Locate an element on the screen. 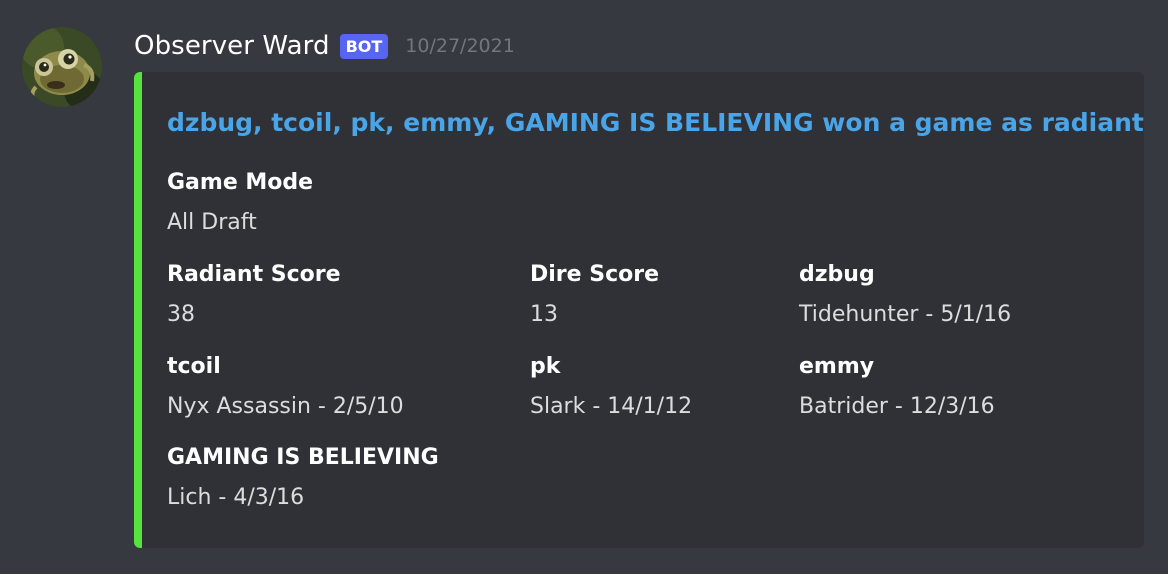 The height and width of the screenshot is (574, 1168). field-value: 38 is located at coordinates (181, 314).